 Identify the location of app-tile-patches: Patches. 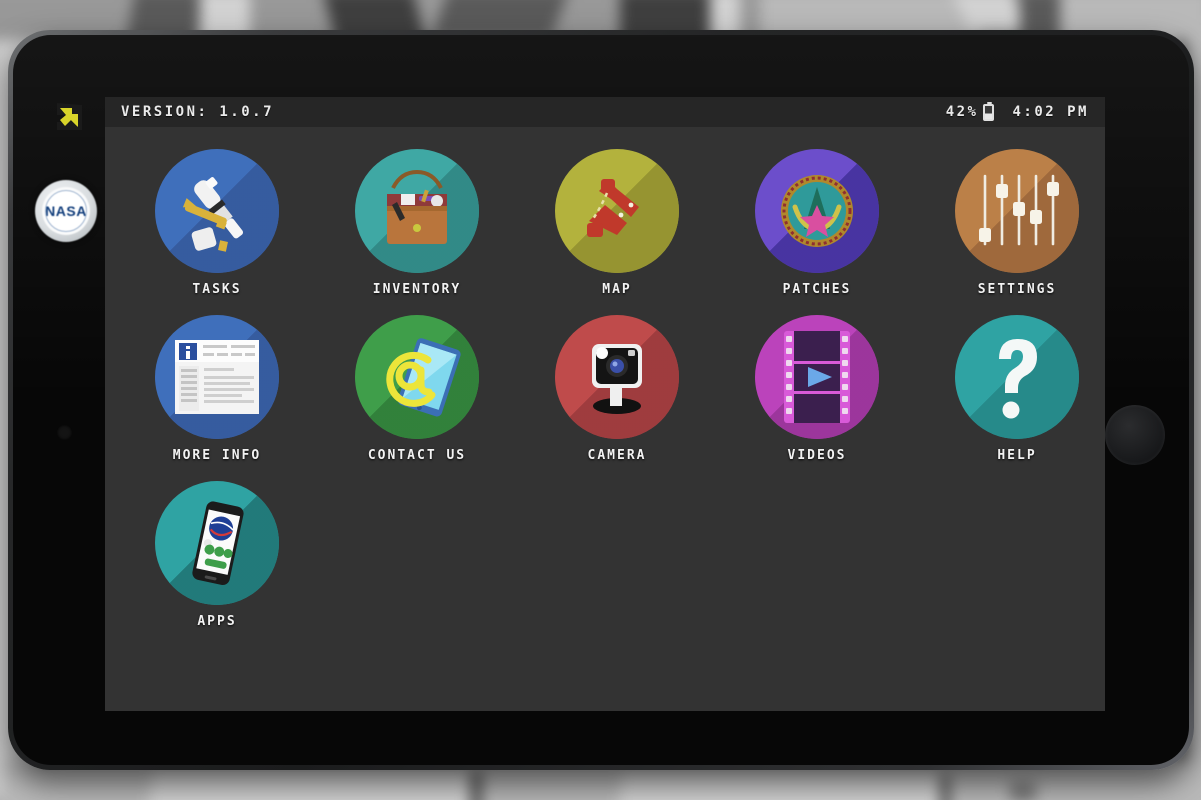
(817, 223).